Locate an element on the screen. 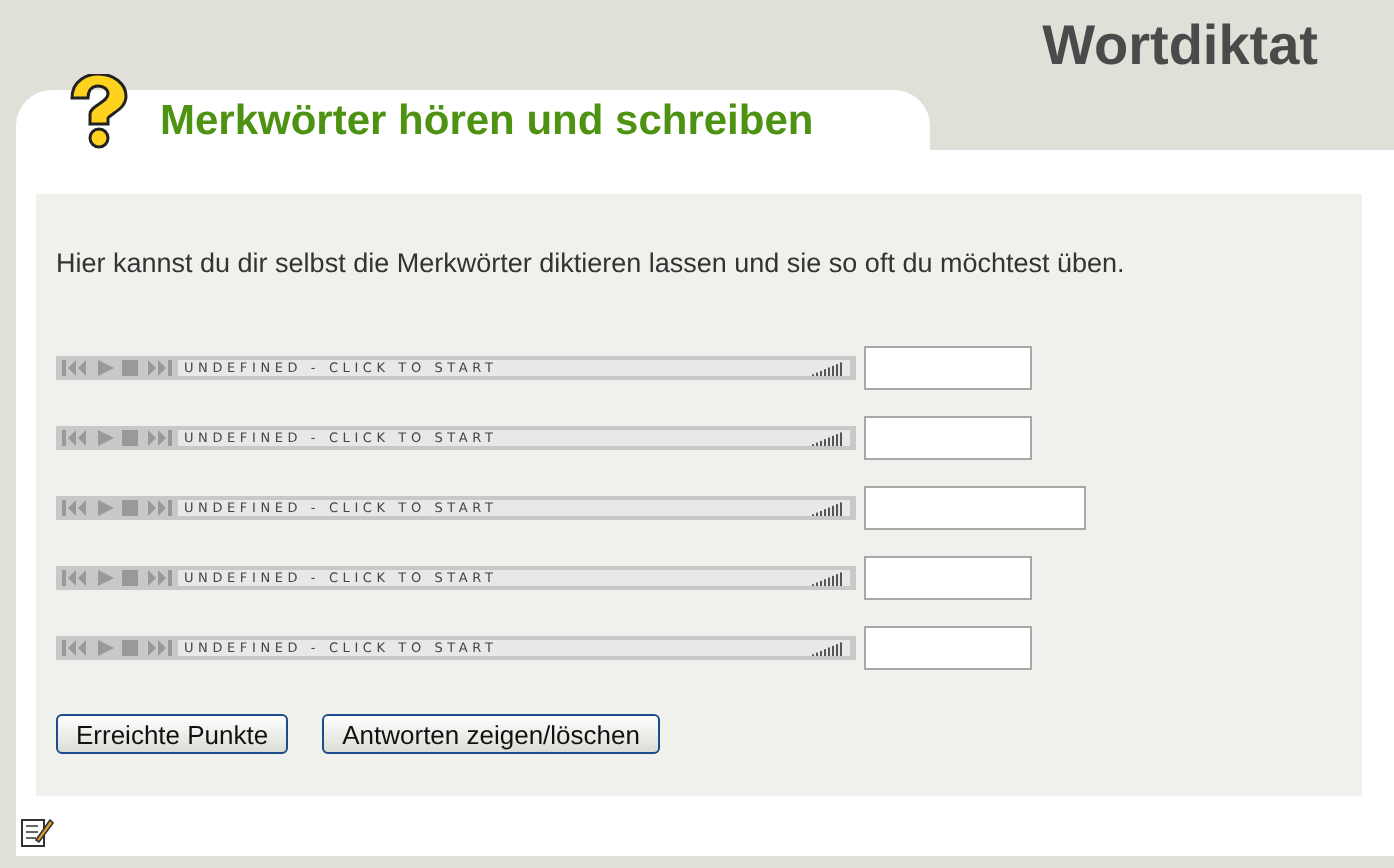  tab-title: Merkwörter hören und schreiben is located at coordinates (487, 120).